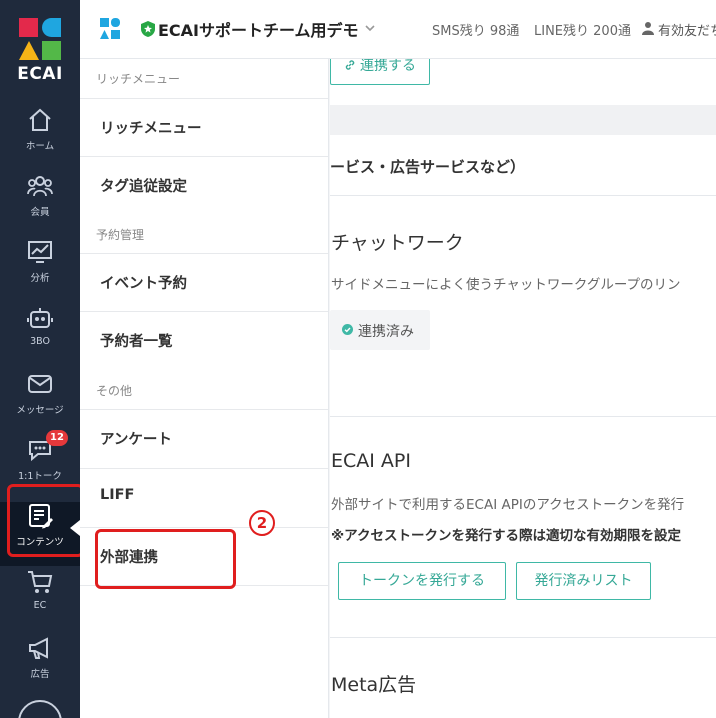  Describe the element at coordinates (114, 391) in the screenshot. I see `submenu-section-other: その他` at that location.